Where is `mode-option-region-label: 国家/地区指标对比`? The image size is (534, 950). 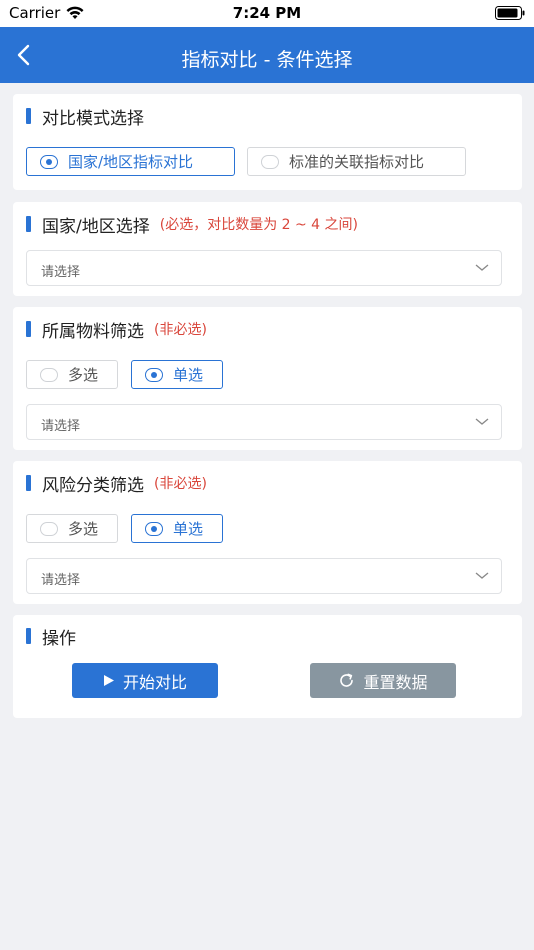
mode-option-region-label: 国家/地区指标对比 is located at coordinates (131, 162).